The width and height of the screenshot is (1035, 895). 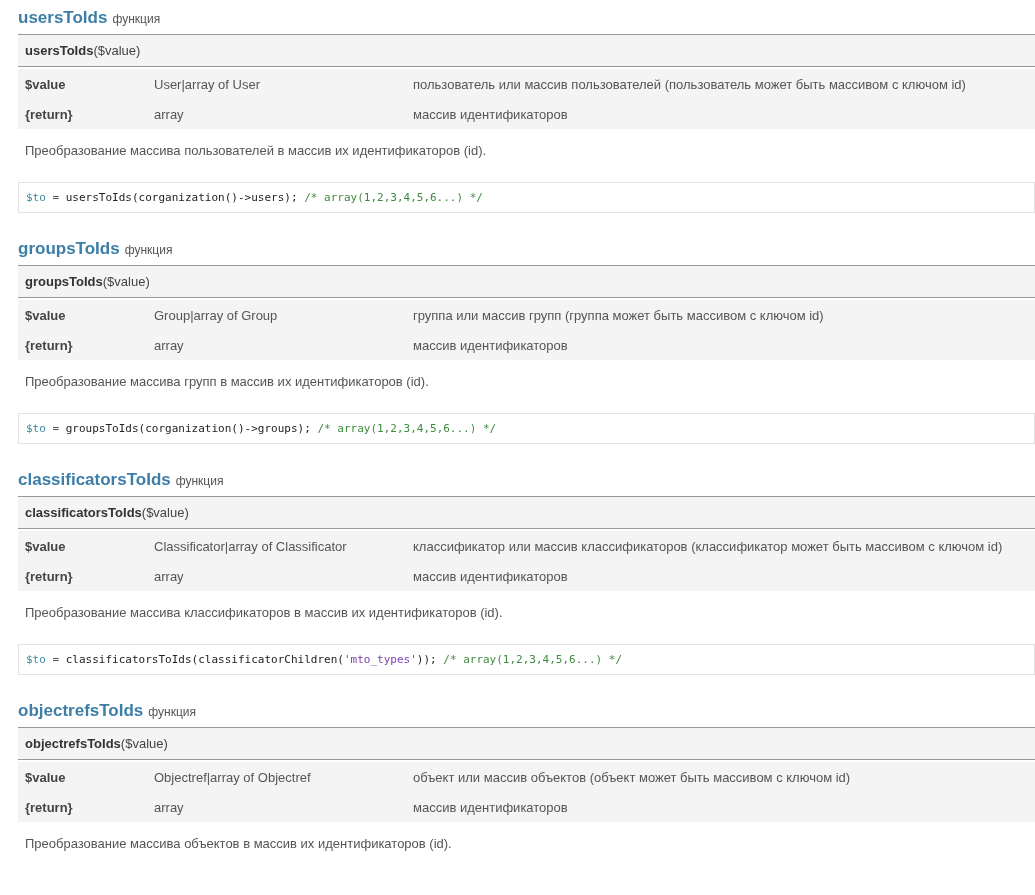 What do you see at coordinates (526, 282) in the screenshot?
I see `function-signature: groupsToIds($value)` at bounding box center [526, 282].